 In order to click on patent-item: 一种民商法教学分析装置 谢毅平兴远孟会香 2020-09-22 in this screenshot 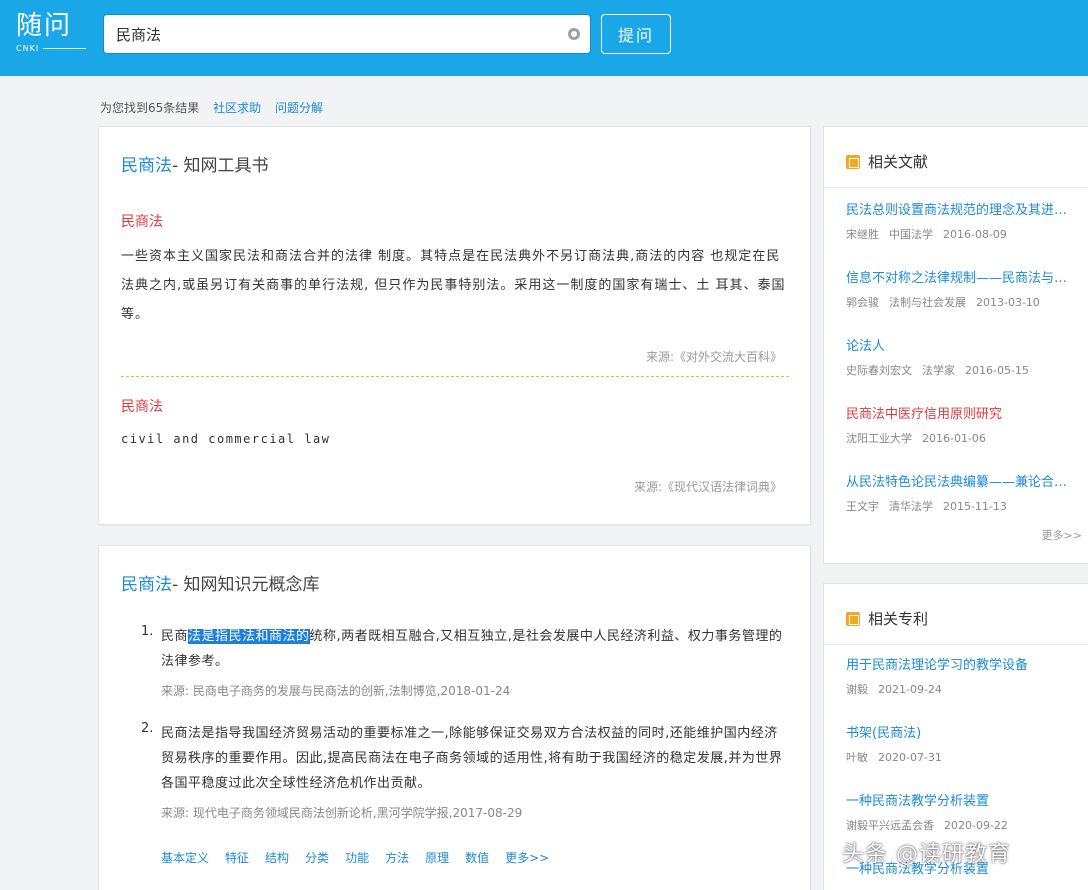, I will do `click(966, 811)`.